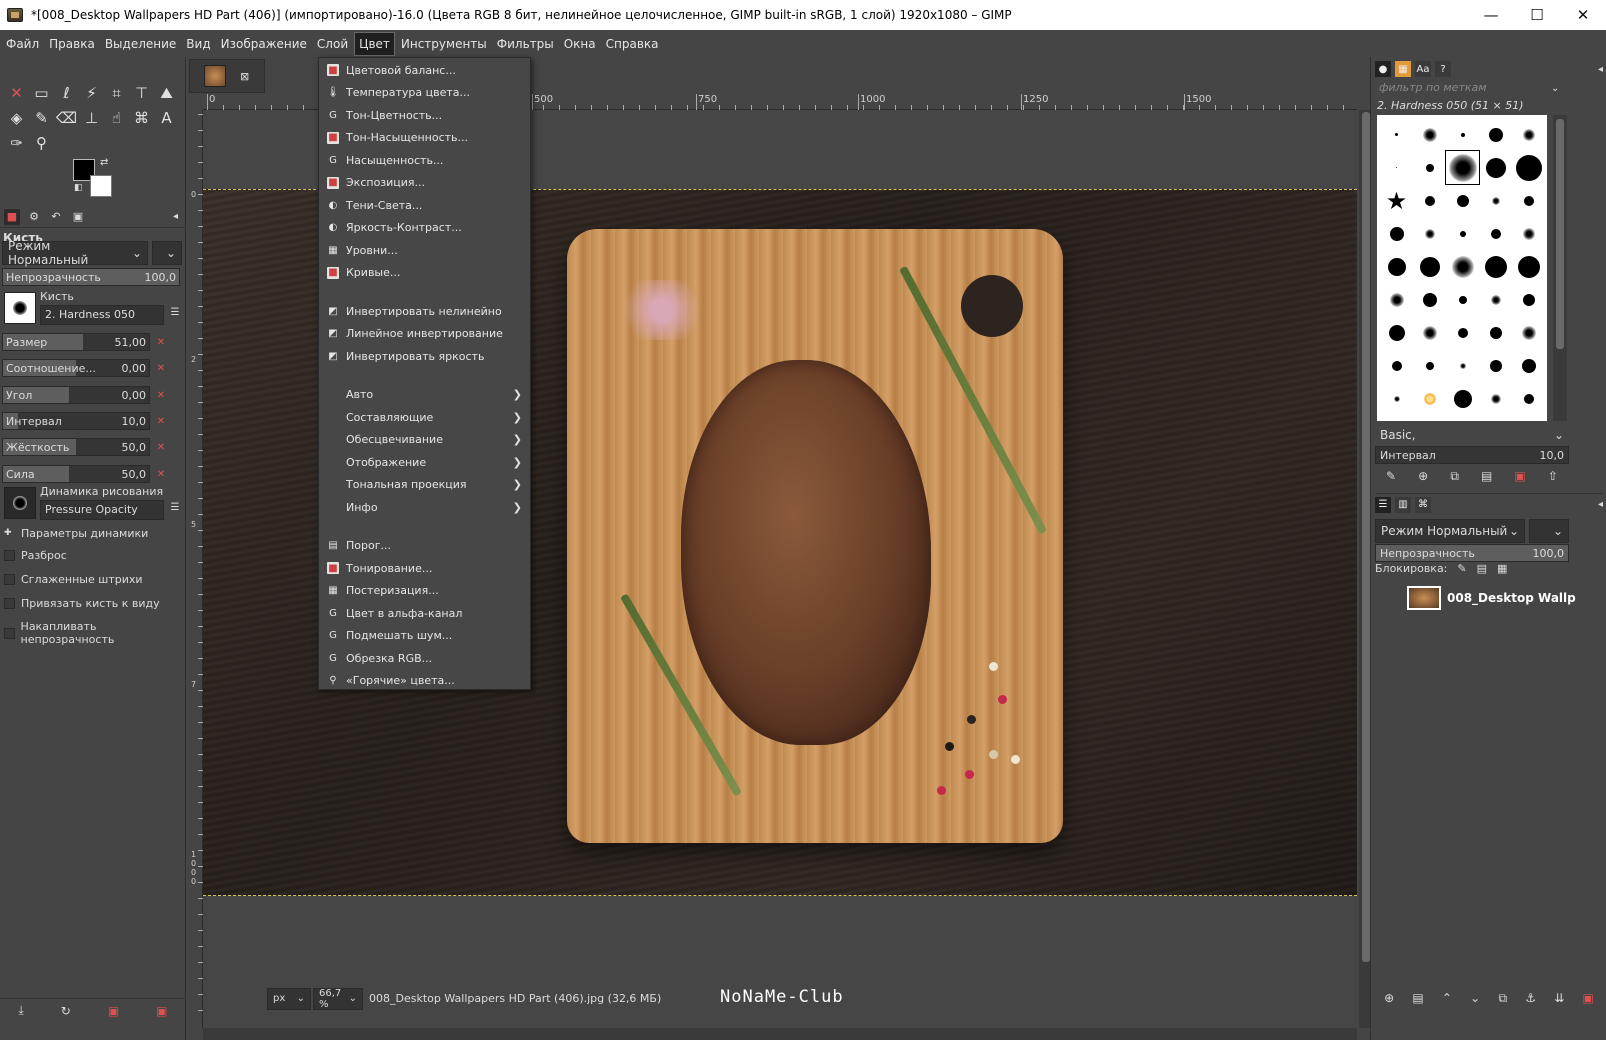 Image resolution: width=1606 pixels, height=1040 pixels. What do you see at coordinates (1472, 553) in the screenshot?
I see `layer-opacity-slider: Непрозрачность 100,0` at bounding box center [1472, 553].